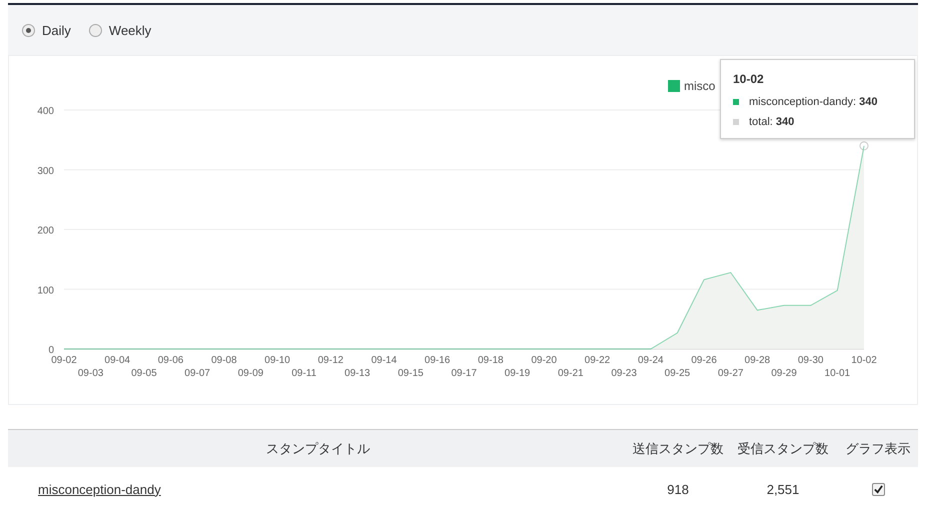 The width and height of the screenshot is (940, 513). Describe the element at coordinates (878, 449) in the screenshot. I see `column-header: グラフ表示` at that location.